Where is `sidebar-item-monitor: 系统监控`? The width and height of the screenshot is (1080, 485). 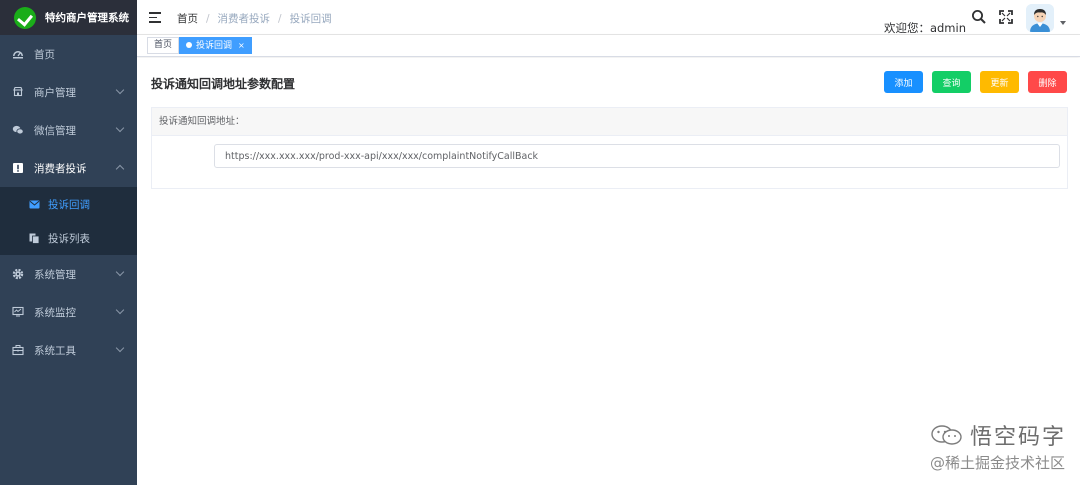
sidebar-item-monitor: 系统监控 is located at coordinates (68, 312).